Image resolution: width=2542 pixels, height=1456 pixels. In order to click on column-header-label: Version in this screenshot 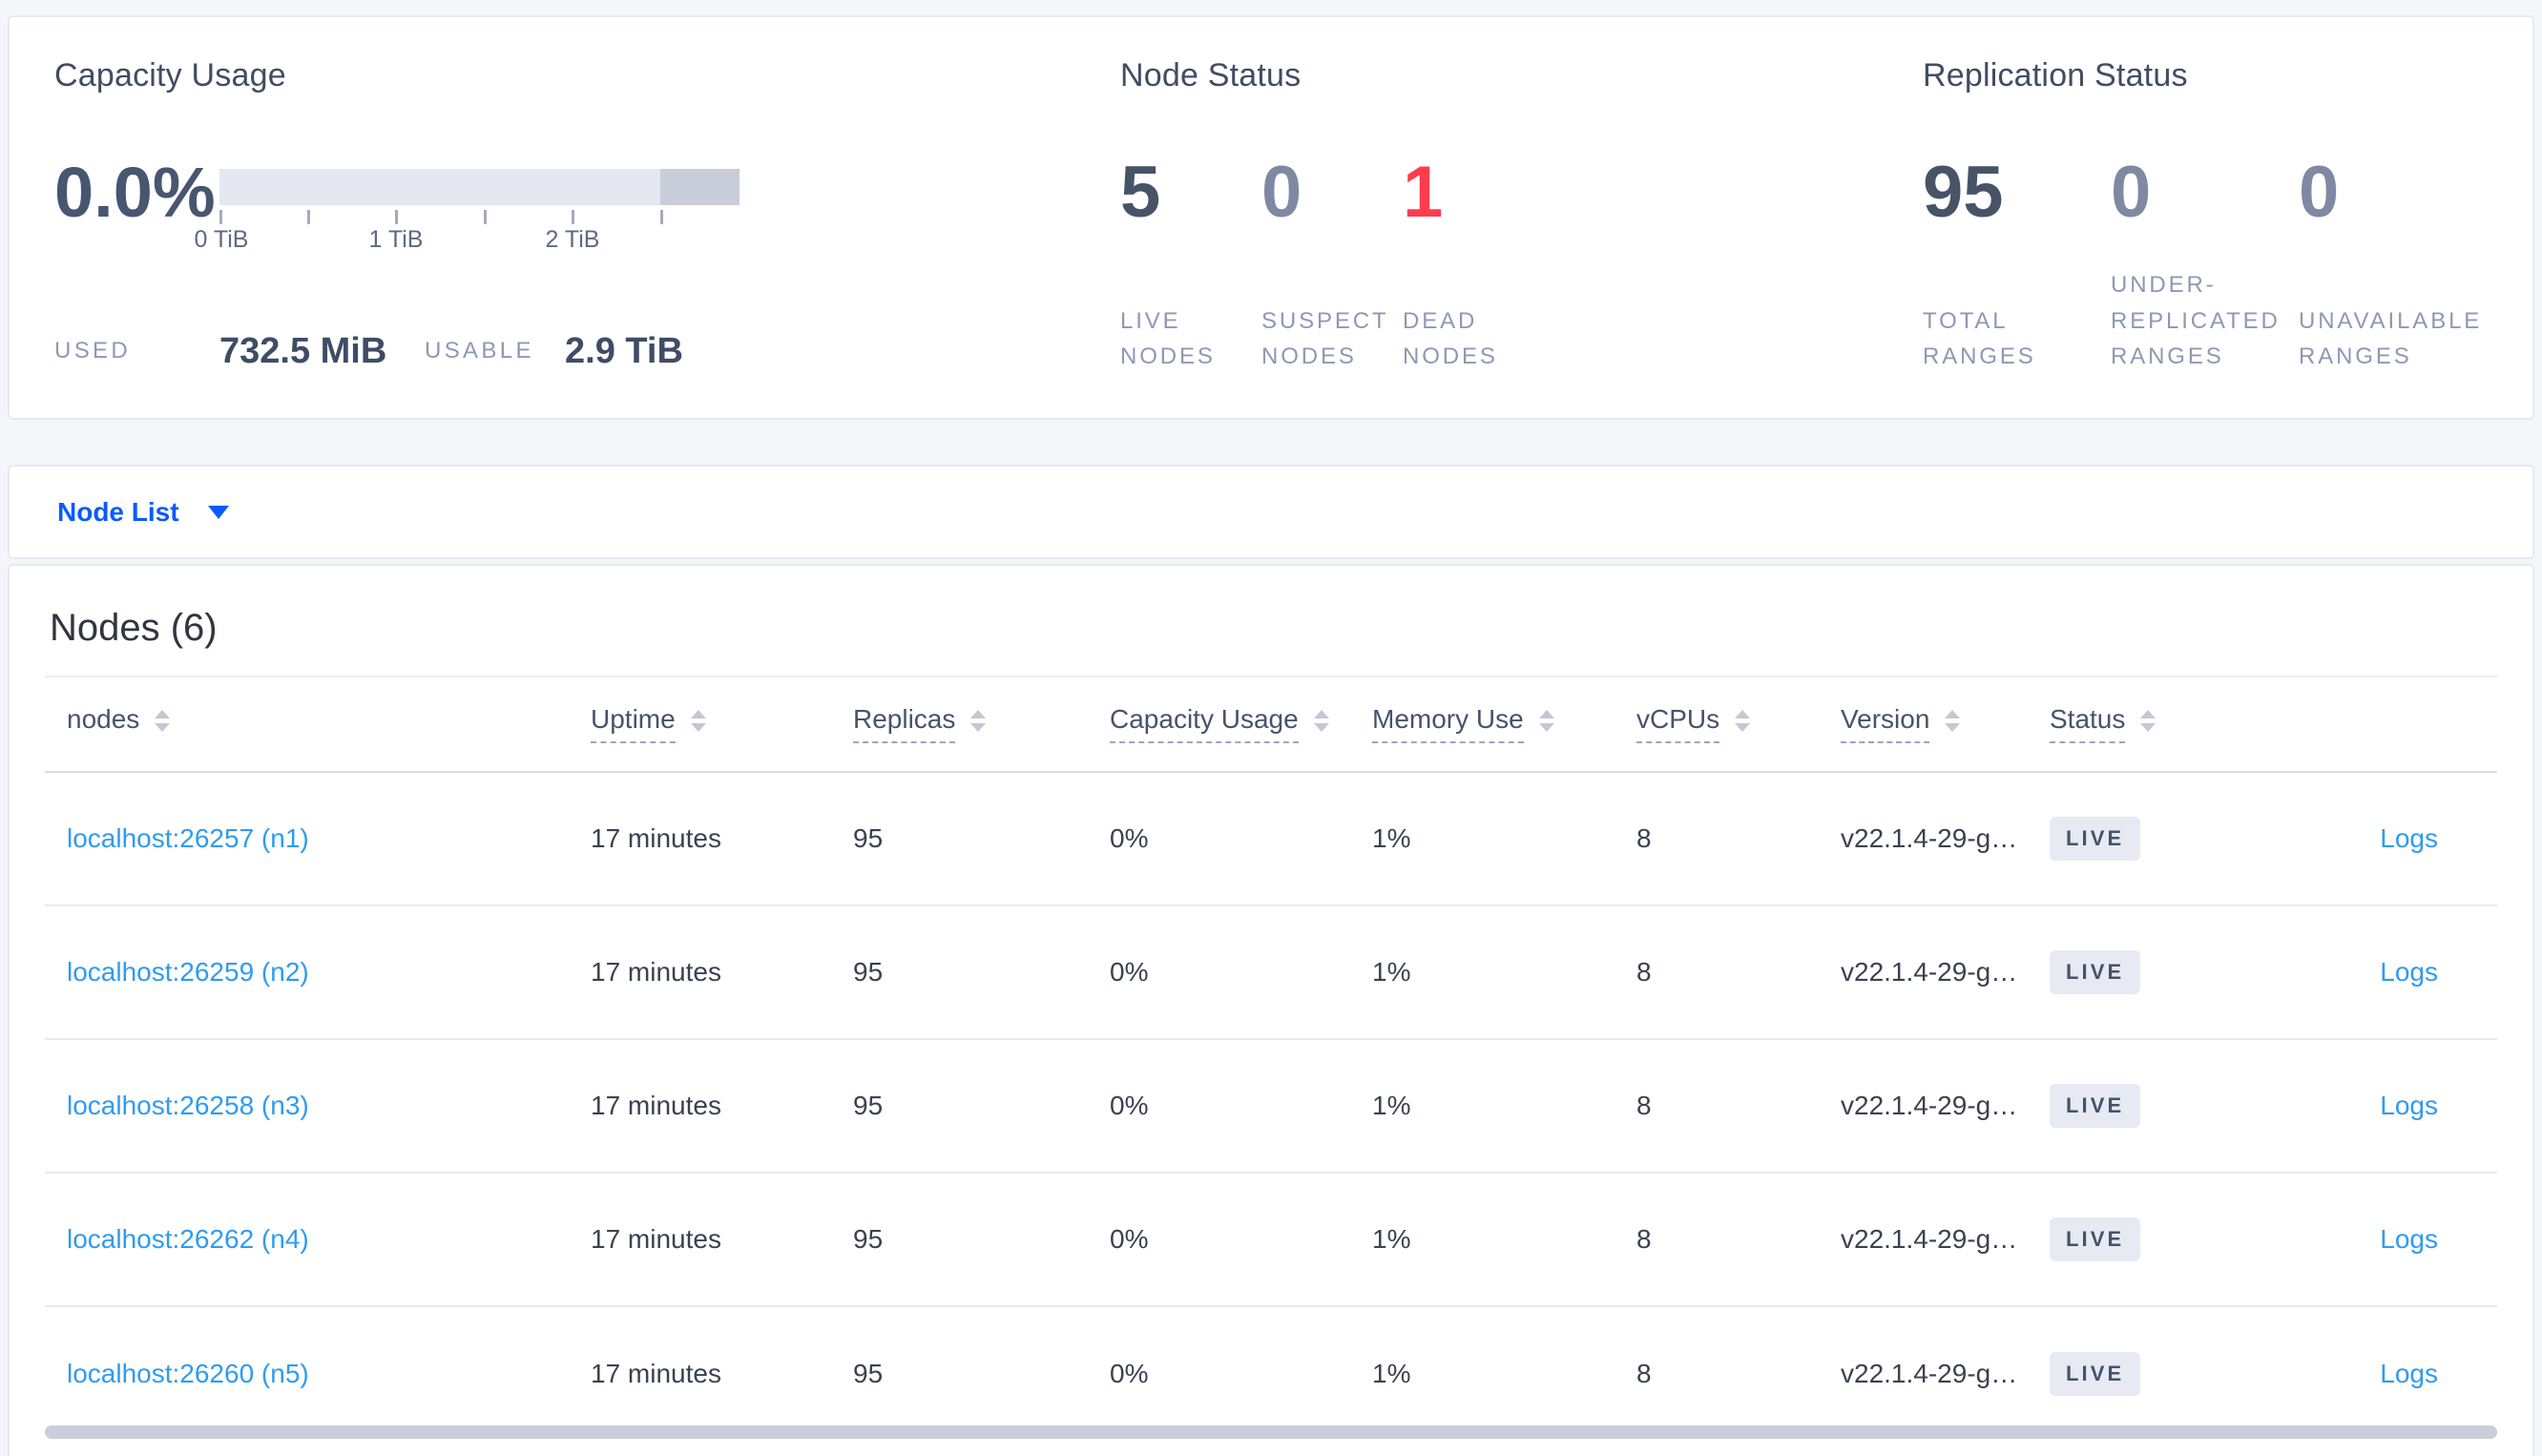, I will do `click(1886, 724)`.